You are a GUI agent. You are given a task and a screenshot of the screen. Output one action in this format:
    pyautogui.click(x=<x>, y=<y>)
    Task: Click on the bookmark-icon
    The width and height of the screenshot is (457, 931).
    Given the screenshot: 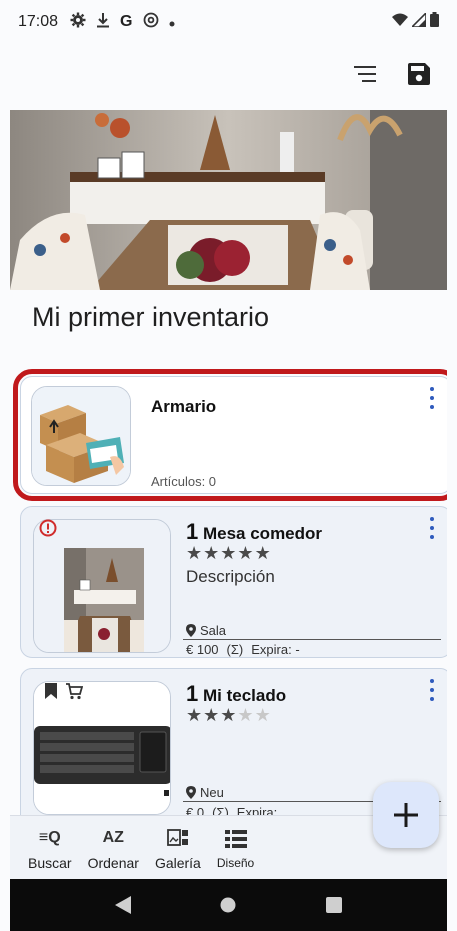 What is the action you would take?
    pyautogui.click(x=51, y=693)
    